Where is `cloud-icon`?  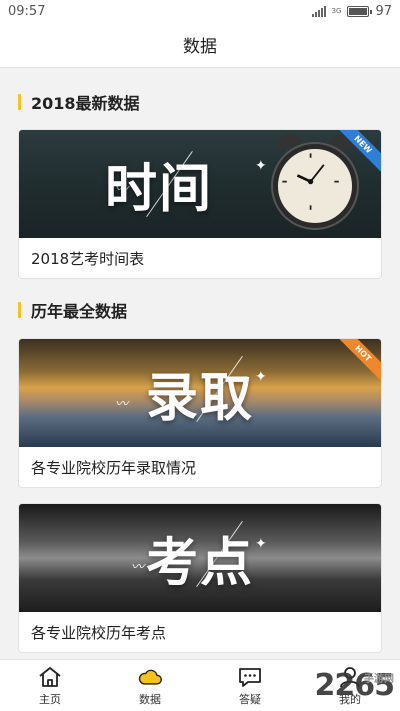
cloud-icon is located at coordinates (150, 677).